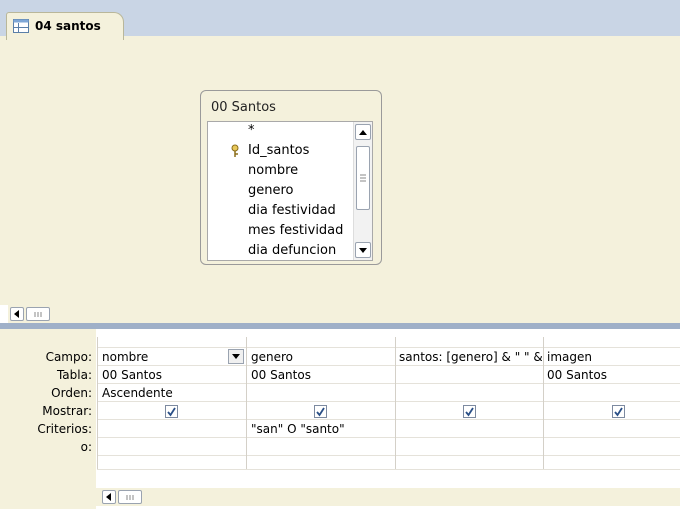 The height and width of the screenshot is (509, 680). Describe the element at coordinates (292, 210) in the screenshot. I see `field-list-item: dia festividad` at that location.